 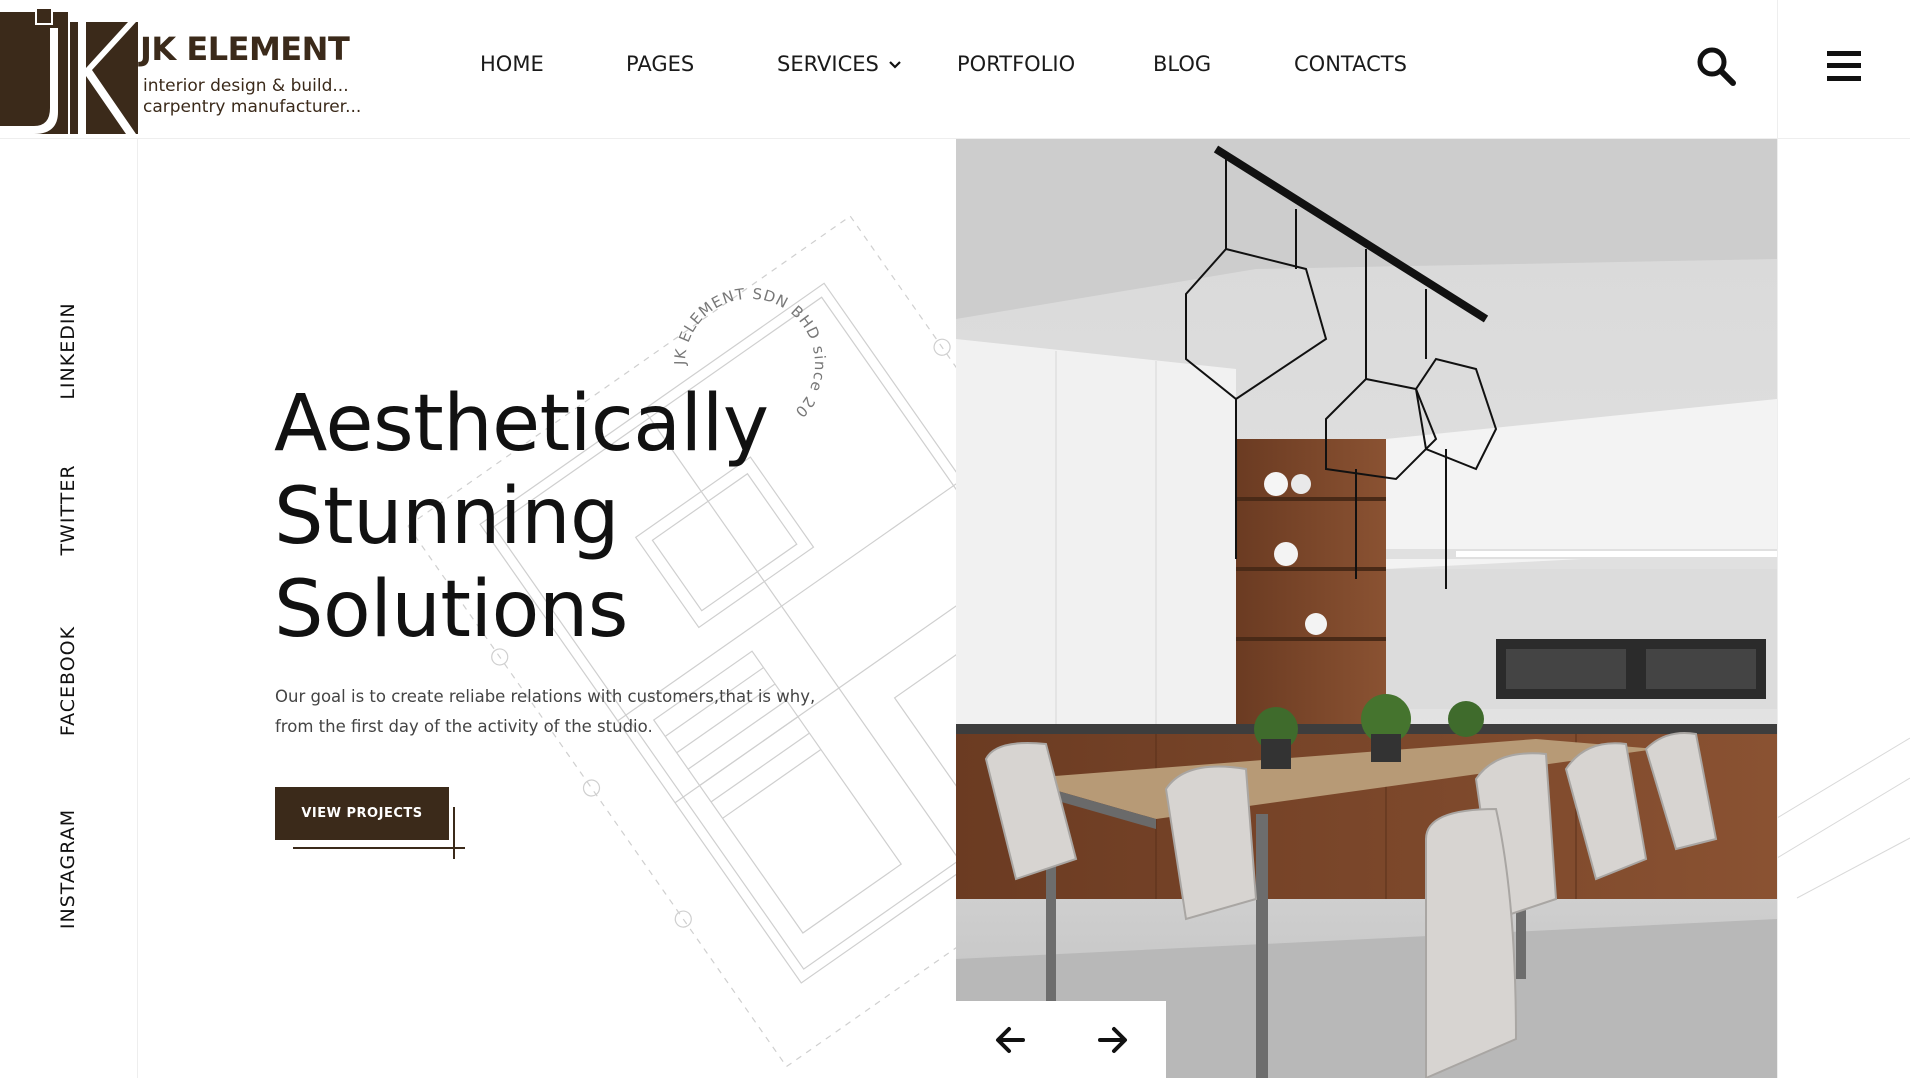 I want to click on menu-cell, so click(x=1843, y=69).